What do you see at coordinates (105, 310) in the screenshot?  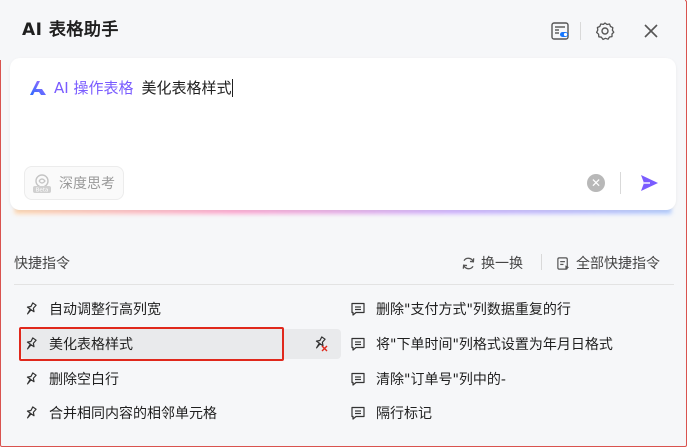 I see `quick-command-label: 自动调整行高列宽` at bounding box center [105, 310].